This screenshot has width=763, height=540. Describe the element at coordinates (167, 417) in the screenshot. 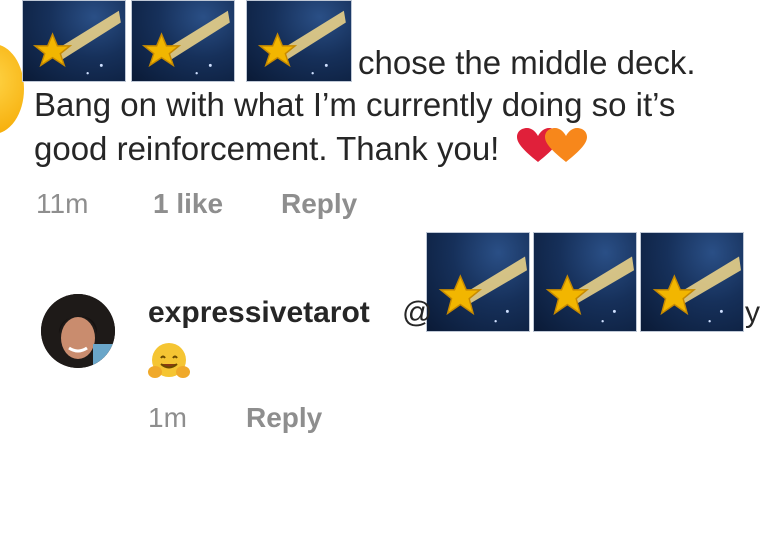

I see `reply-timestamp: 1m` at that location.